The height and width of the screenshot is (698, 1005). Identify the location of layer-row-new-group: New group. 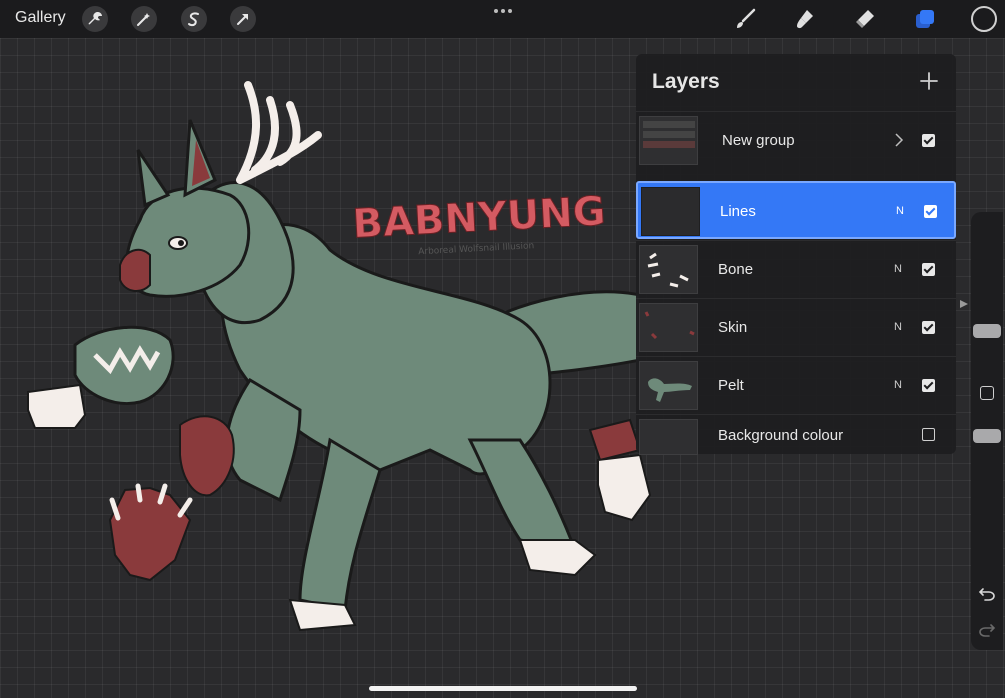
(796, 140).